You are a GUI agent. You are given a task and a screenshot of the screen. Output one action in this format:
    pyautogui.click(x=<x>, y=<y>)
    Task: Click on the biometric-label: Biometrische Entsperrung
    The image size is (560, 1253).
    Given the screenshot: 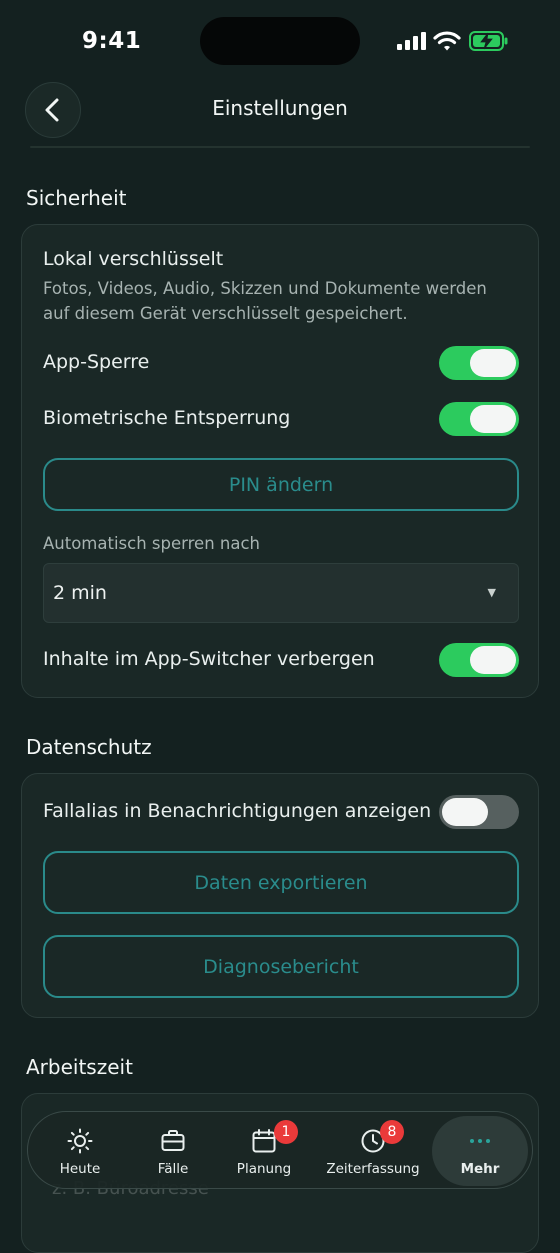 What is the action you would take?
    pyautogui.click(x=167, y=418)
    